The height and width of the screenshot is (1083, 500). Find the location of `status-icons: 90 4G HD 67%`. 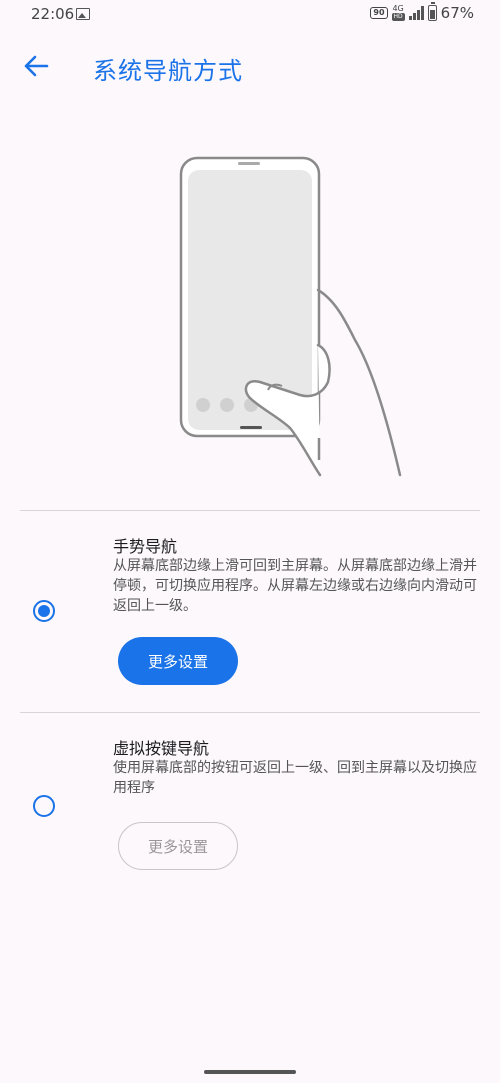

status-icons: 90 4G HD 67% is located at coordinates (422, 12).